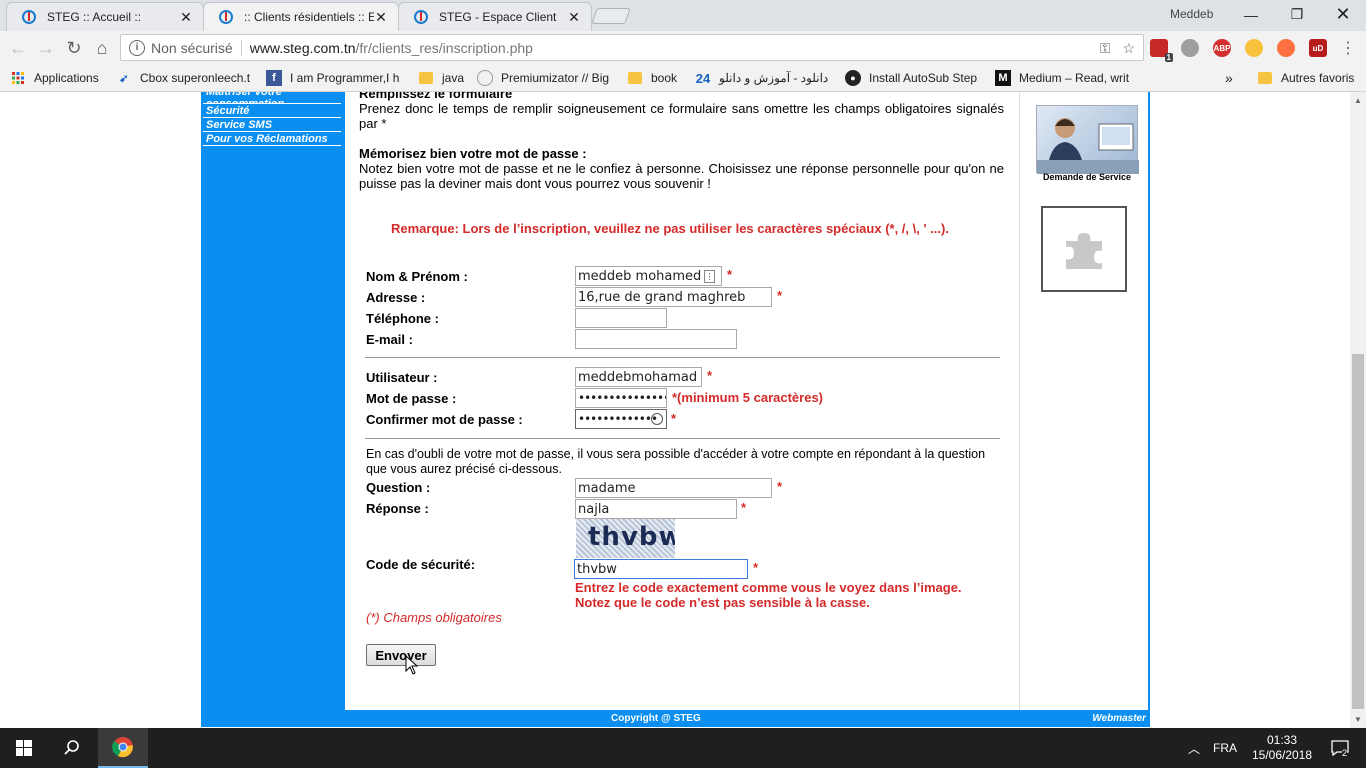 This screenshot has width=1366, height=768. What do you see at coordinates (1225, 748) in the screenshot?
I see `language-indicator: FRA` at bounding box center [1225, 748].